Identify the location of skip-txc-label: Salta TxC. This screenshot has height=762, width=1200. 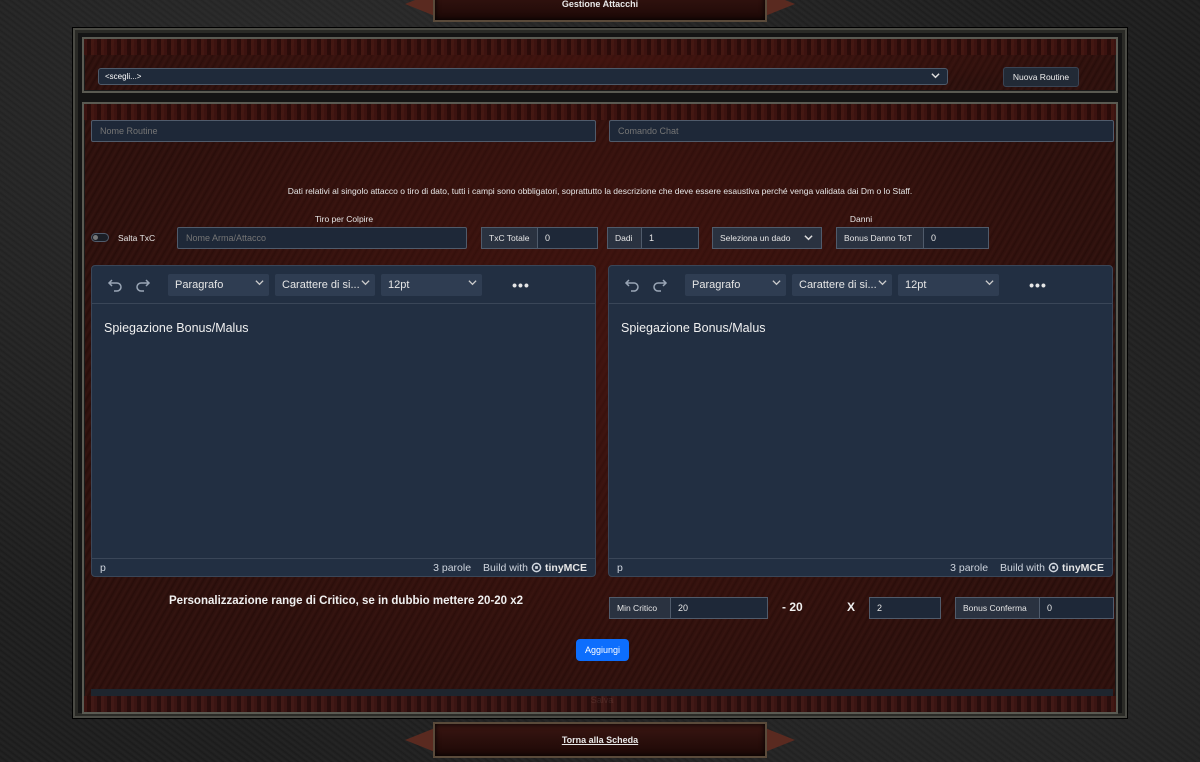
(137, 238).